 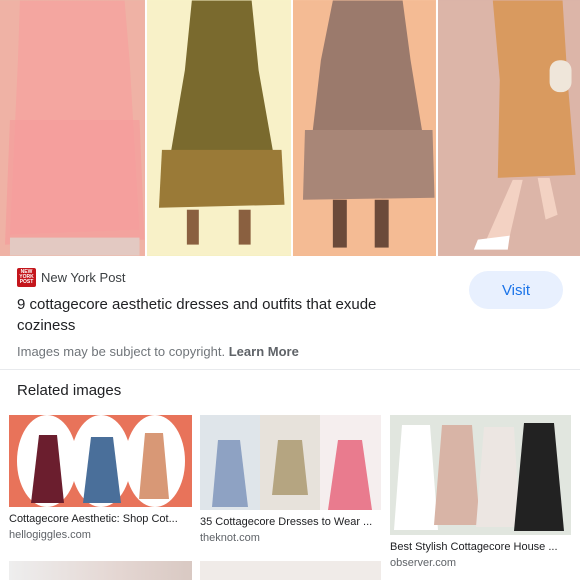 What do you see at coordinates (121, 351) in the screenshot?
I see `copyright-text: Images may be subject to copyright.` at bounding box center [121, 351].